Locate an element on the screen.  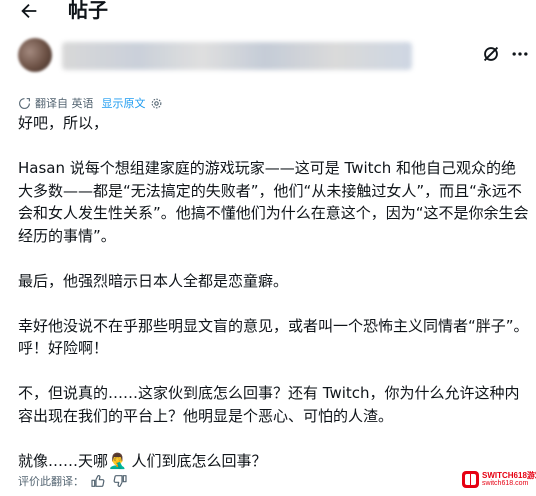
site-watermark: SWITCH618游戏 switch618.com is located at coordinates (499, 481).